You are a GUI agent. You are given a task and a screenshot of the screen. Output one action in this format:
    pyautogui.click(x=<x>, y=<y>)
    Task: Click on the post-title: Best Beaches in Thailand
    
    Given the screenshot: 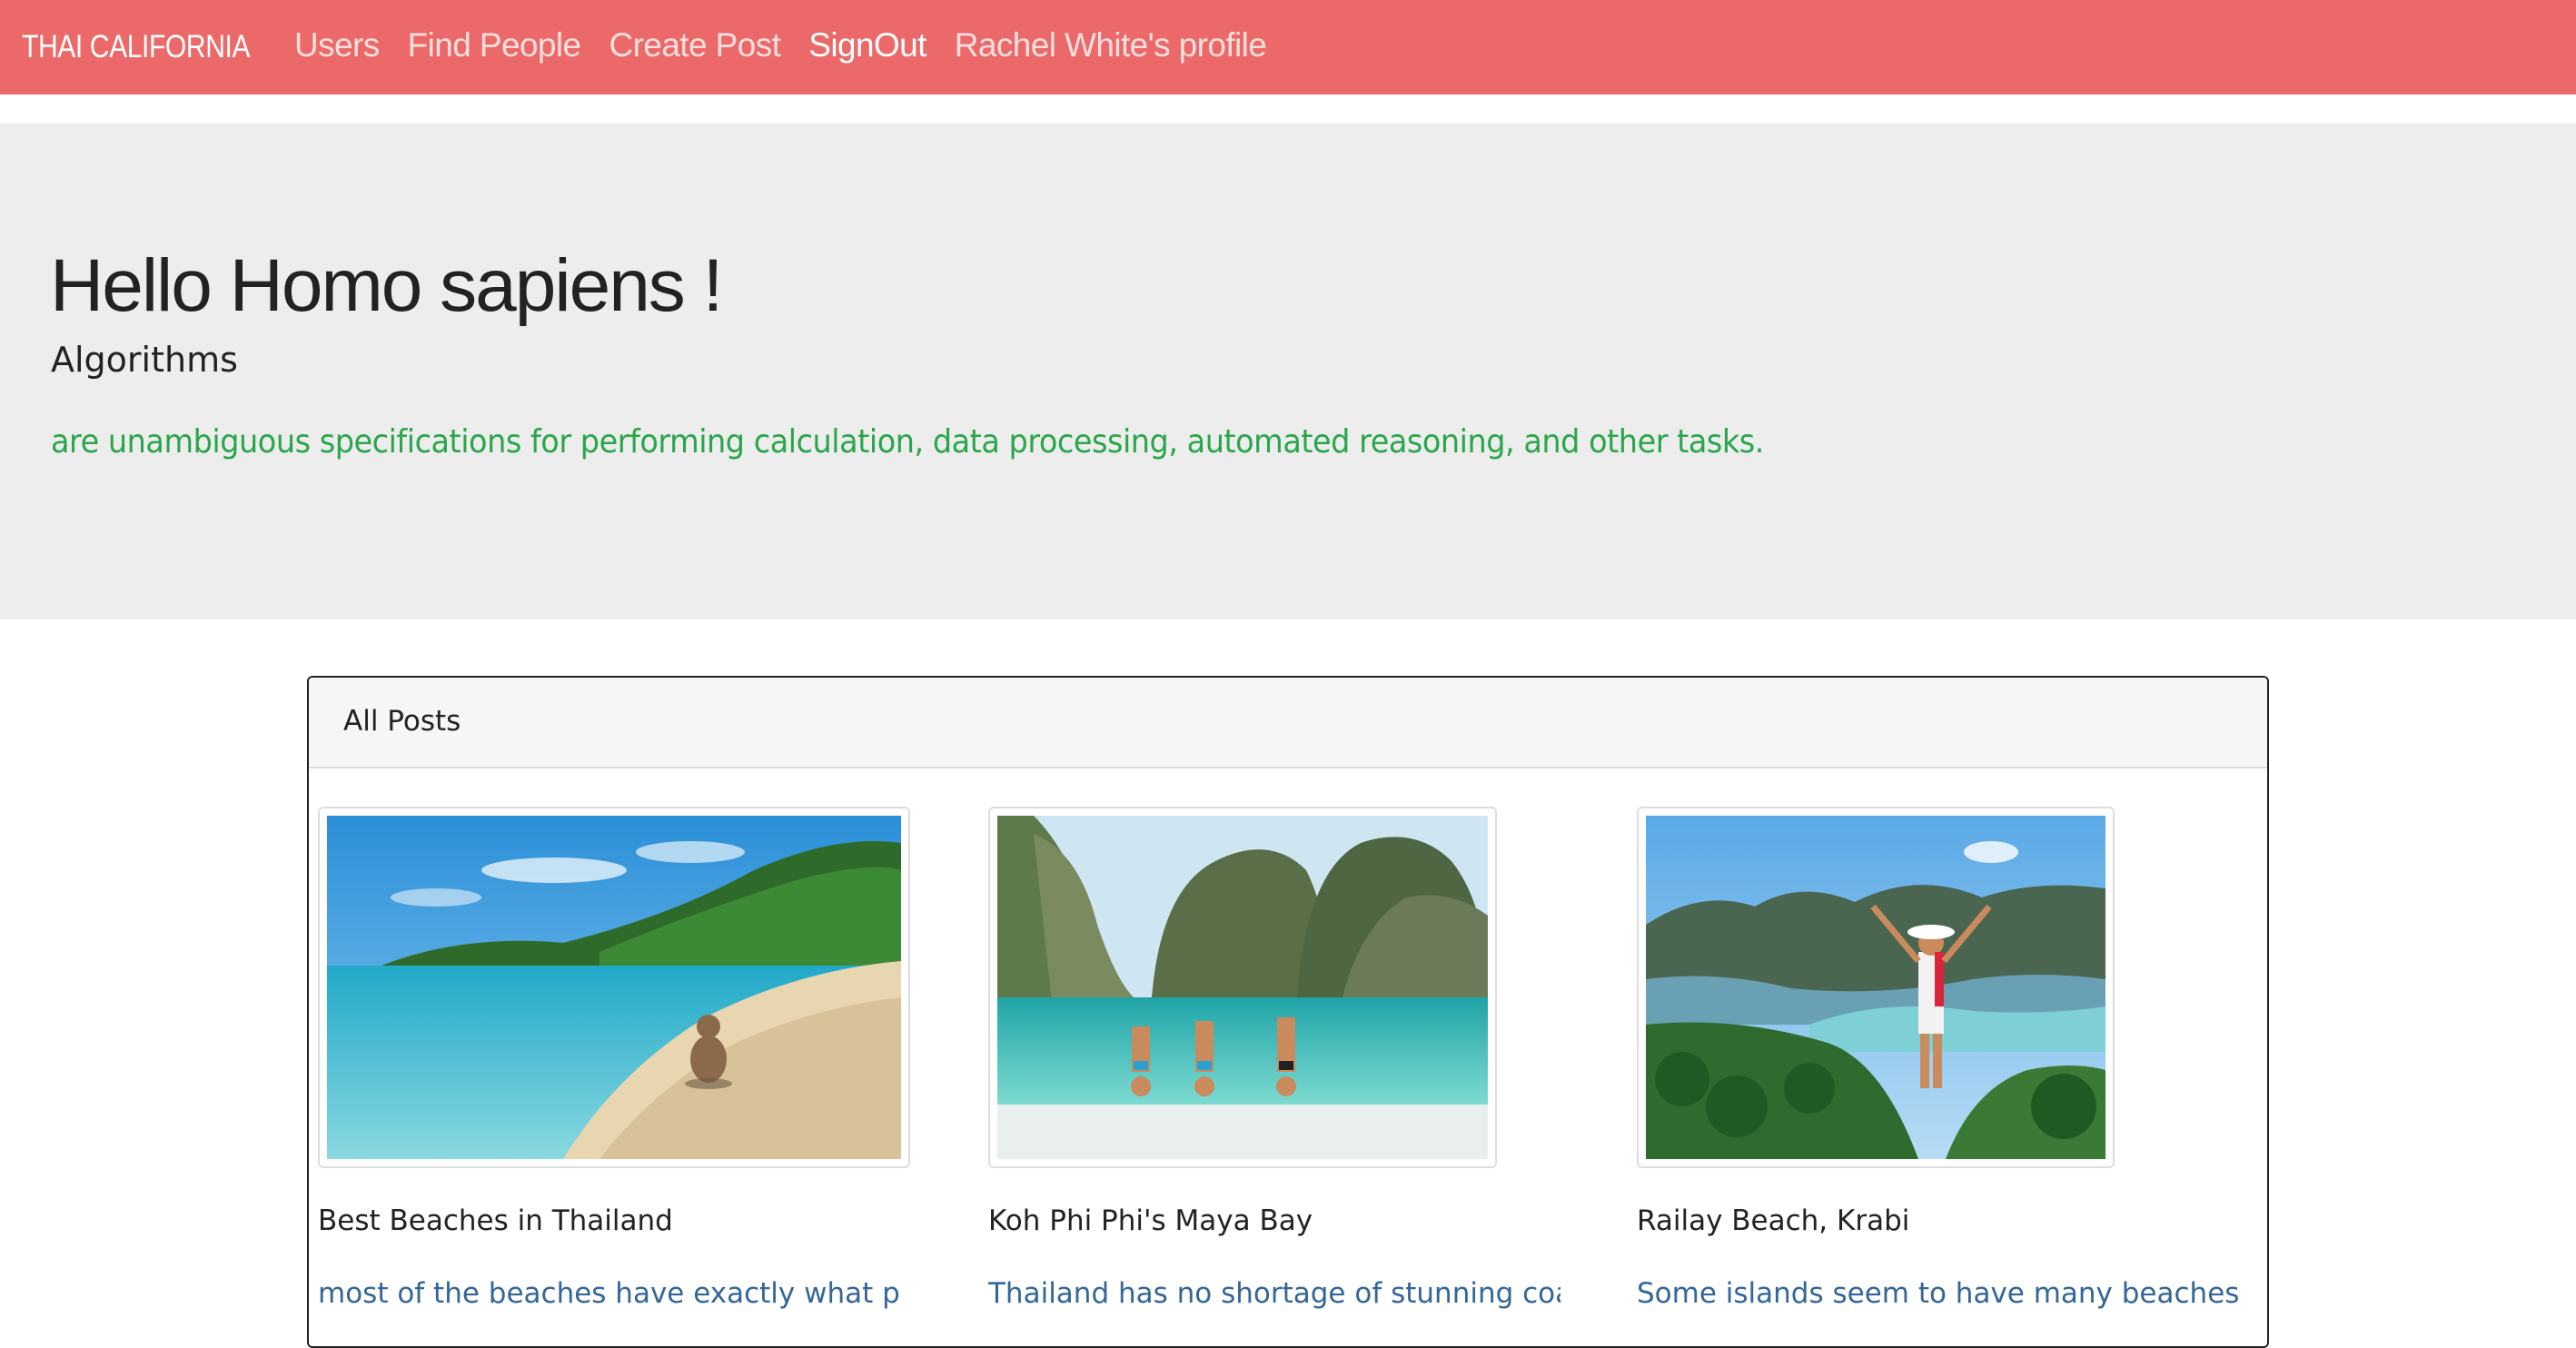 What is the action you would take?
    pyautogui.click(x=495, y=1221)
    